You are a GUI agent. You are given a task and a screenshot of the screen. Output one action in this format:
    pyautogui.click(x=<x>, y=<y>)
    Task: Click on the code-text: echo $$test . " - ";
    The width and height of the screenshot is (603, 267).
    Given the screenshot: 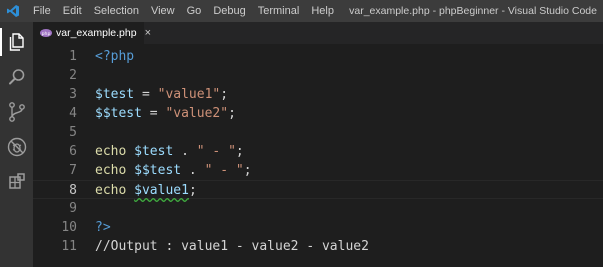 What is the action you would take?
    pyautogui.click(x=173, y=170)
    